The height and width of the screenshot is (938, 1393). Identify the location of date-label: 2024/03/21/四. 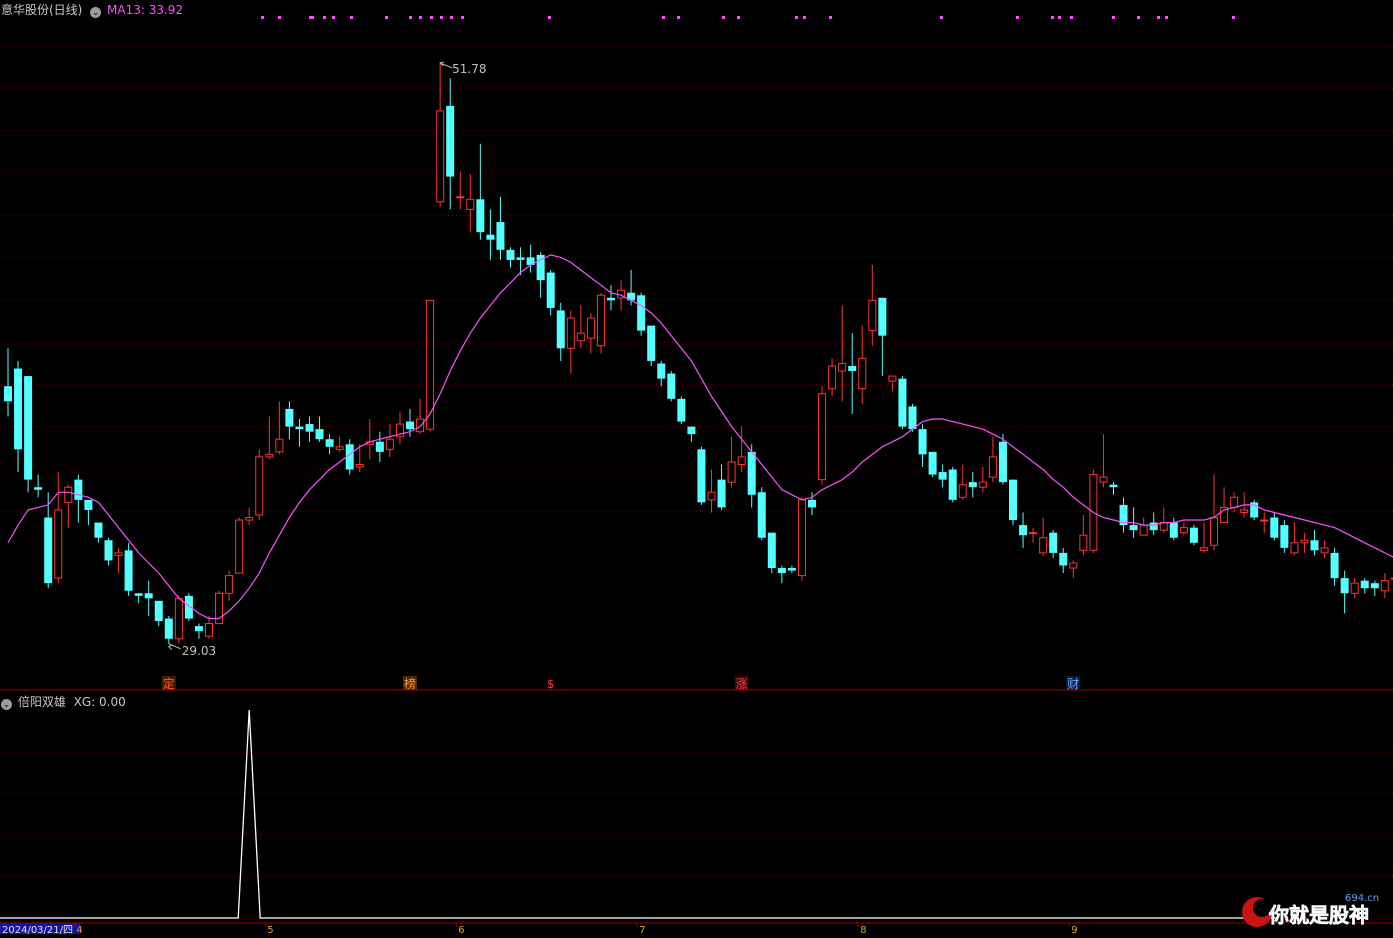
(37, 929).